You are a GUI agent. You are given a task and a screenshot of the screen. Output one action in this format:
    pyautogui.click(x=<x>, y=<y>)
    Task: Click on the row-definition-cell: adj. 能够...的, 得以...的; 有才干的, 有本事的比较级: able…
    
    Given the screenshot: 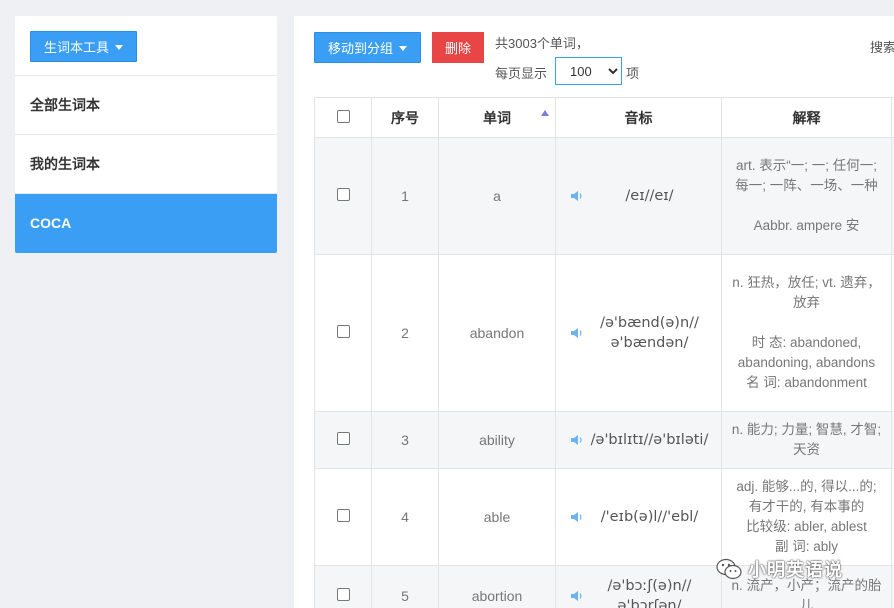 What is the action you would take?
    pyautogui.click(x=806, y=517)
    